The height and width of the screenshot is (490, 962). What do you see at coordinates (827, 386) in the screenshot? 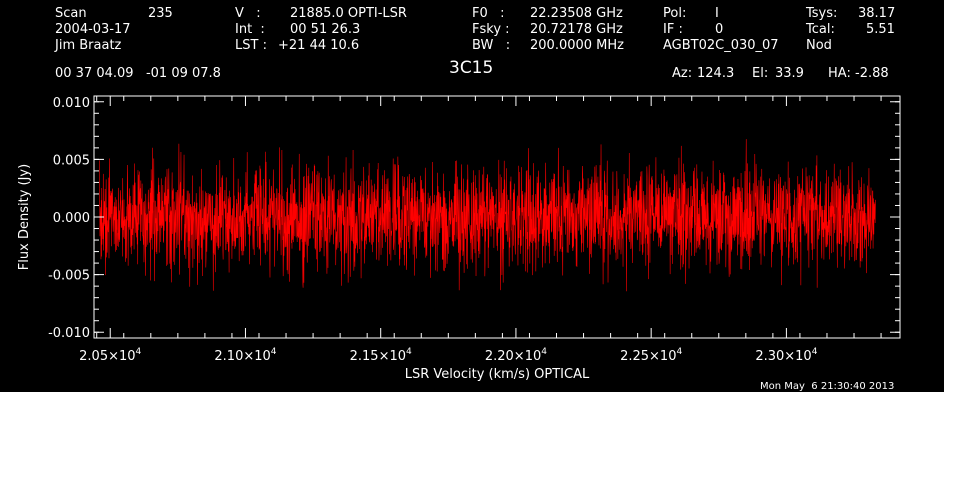
I see `plot-timestamp: Mon May 6 21:30:40 2013` at bounding box center [827, 386].